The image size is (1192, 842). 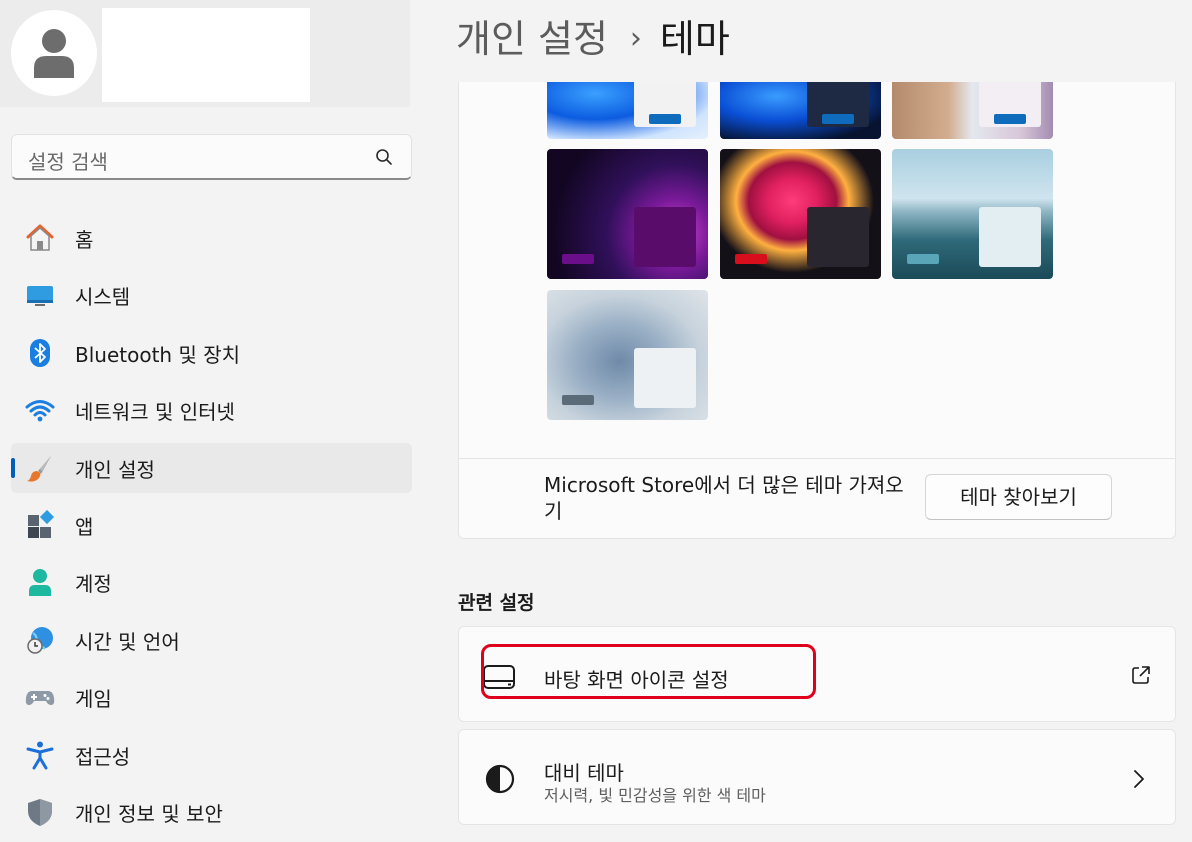 I want to click on theme-thumbnail-capture, so click(x=972, y=110).